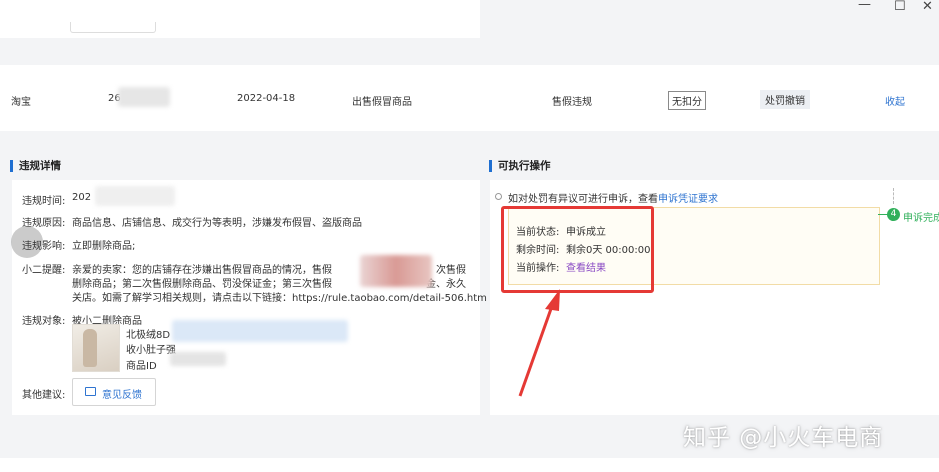  Describe the element at coordinates (469, 465) in the screenshot. I see `bottom-card` at that location.